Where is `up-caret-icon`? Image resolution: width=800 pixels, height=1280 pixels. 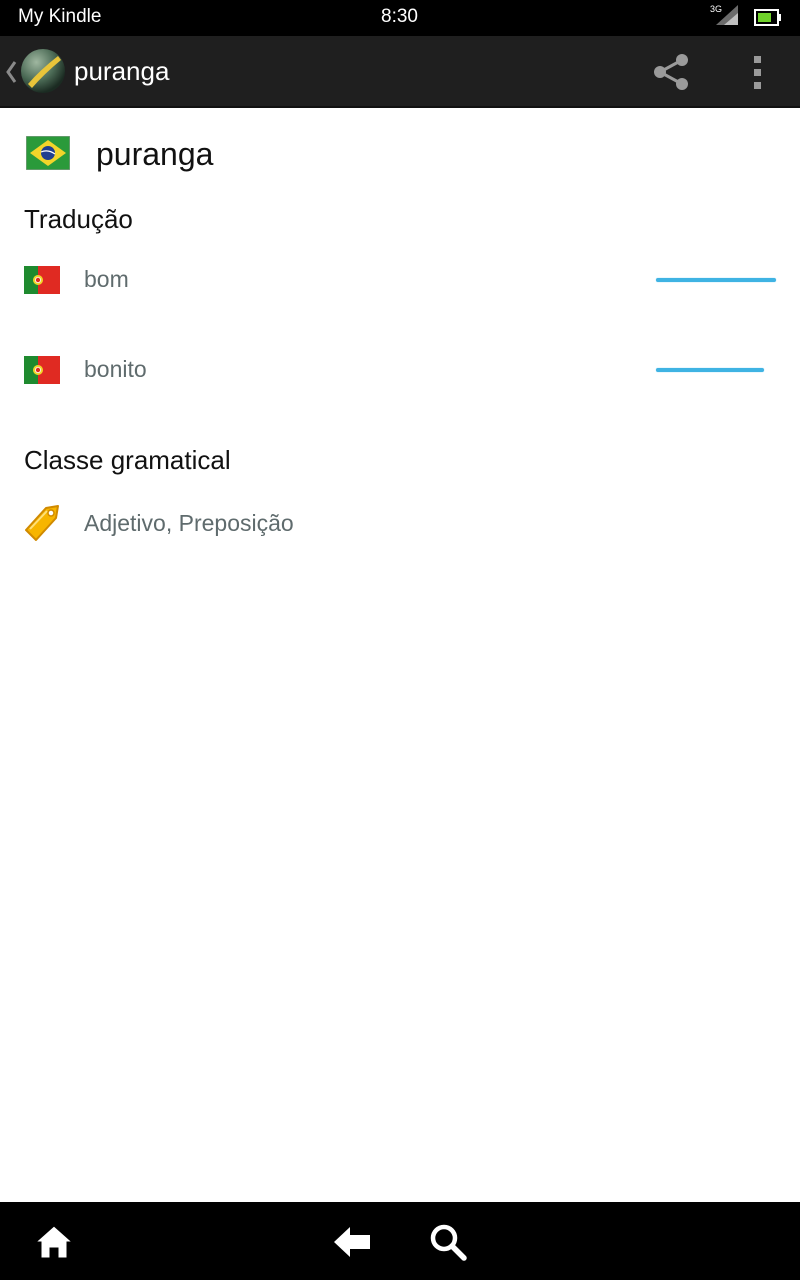
up-caret-icon is located at coordinates (11, 72).